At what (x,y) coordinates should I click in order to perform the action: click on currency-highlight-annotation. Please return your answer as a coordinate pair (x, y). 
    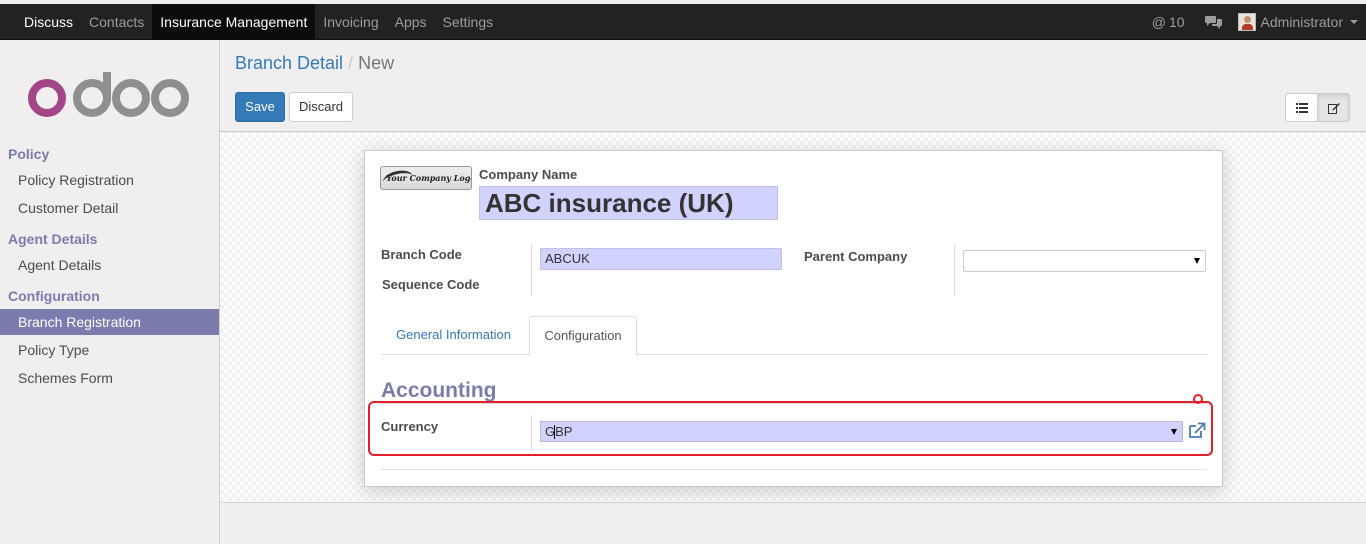
    Looking at the image, I should click on (790, 428).